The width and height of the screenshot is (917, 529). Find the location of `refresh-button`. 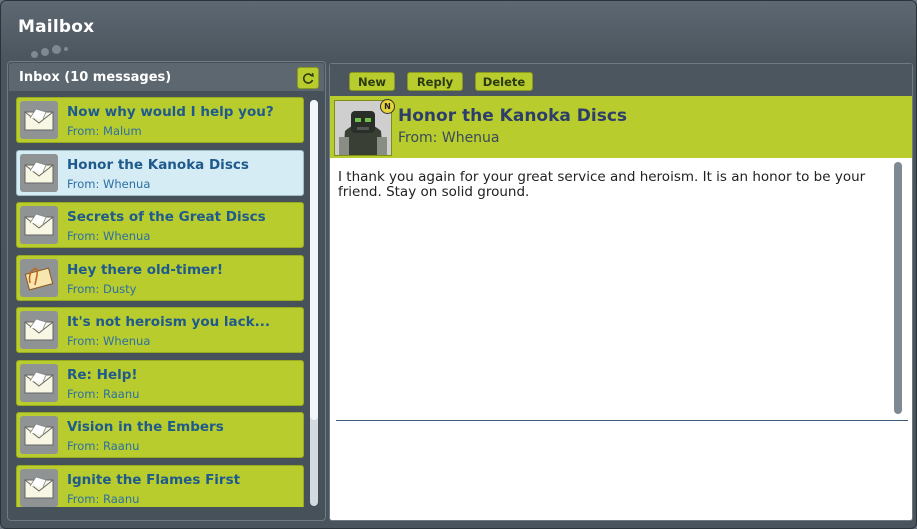

refresh-button is located at coordinates (308, 78).